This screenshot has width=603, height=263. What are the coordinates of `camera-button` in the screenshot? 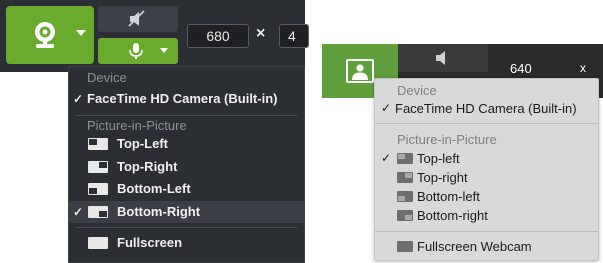 It's located at (50, 35).